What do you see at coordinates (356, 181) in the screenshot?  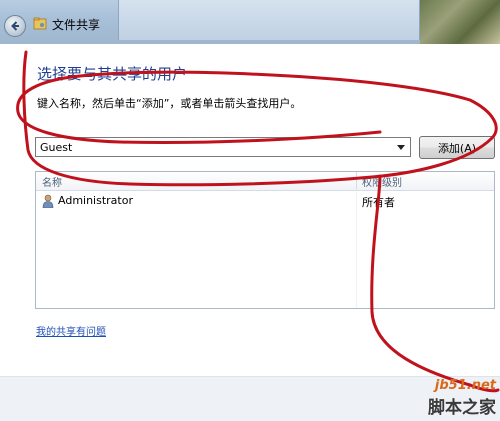 I see `column-divider` at bounding box center [356, 181].